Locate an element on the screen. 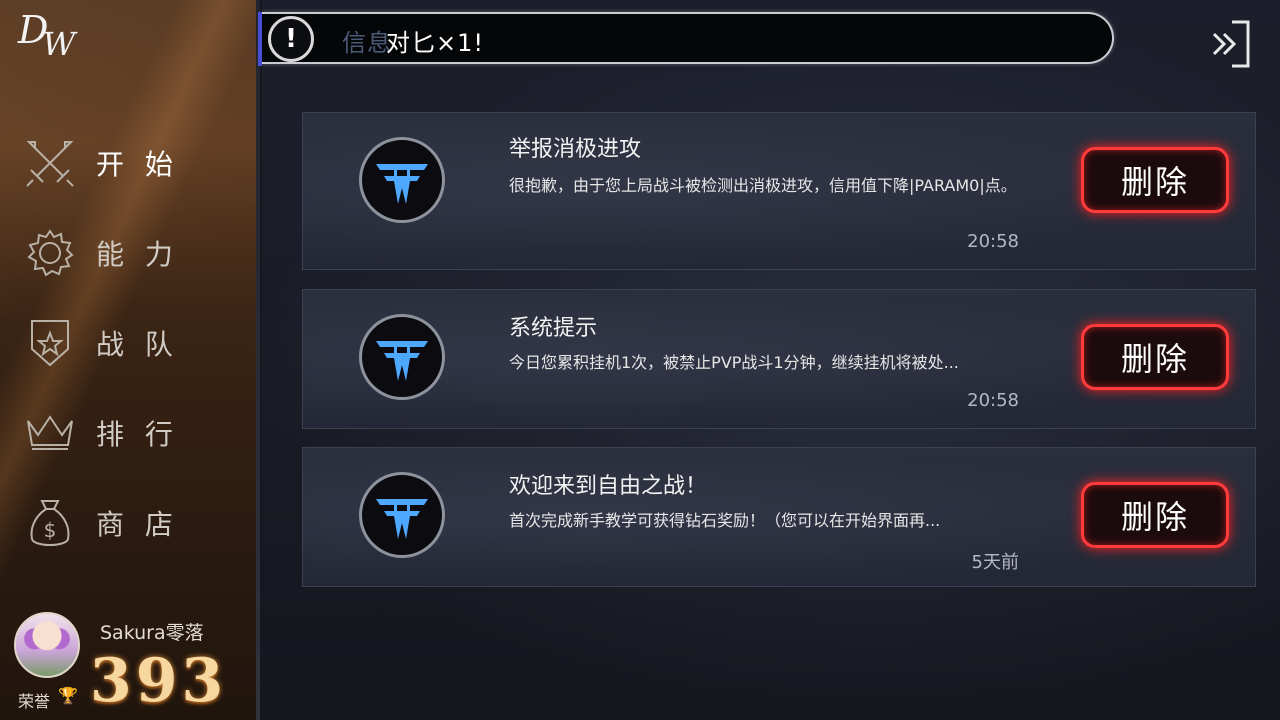 This screenshot has width=1280, height=720. game-logo: DW is located at coordinates (46, 35).